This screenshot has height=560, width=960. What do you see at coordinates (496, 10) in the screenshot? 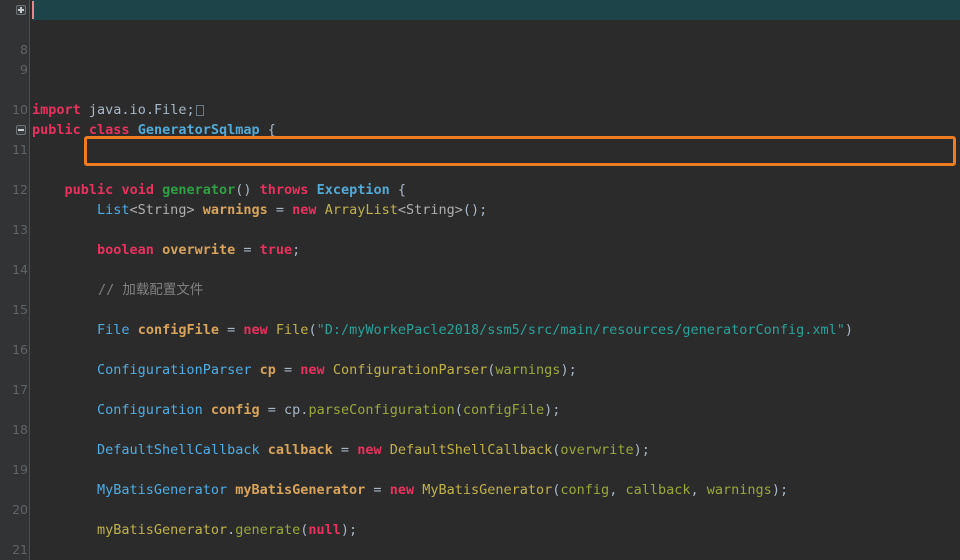
I see `current-line-highlight` at bounding box center [496, 10].